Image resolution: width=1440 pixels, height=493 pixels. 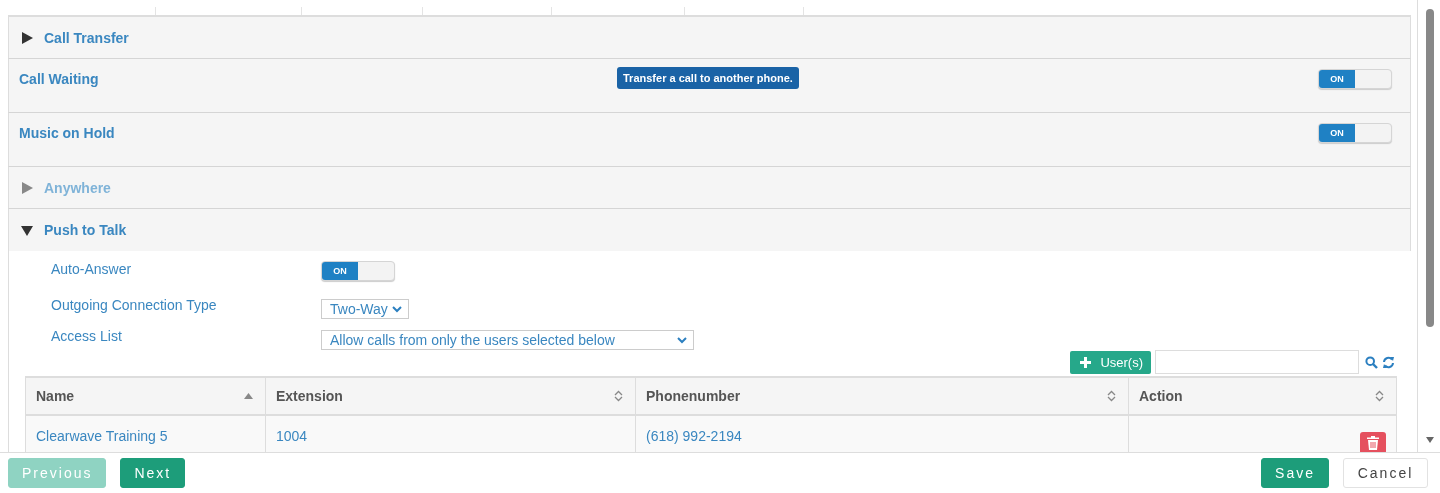 I want to click on table-cell: Clearwave Training 5, so click(x=102, y=436).